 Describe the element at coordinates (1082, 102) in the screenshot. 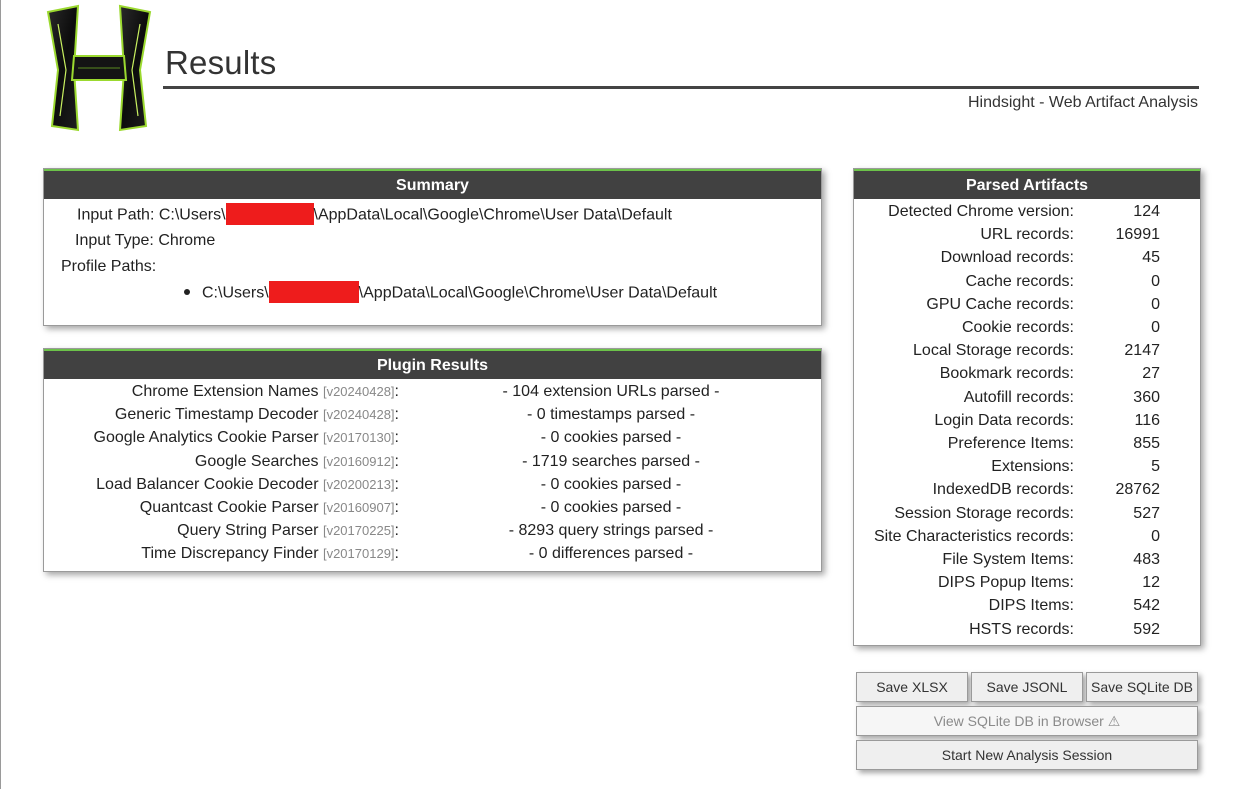

I see `app-subtitle: Hindsight - Web Artifact Analysis` at that location.